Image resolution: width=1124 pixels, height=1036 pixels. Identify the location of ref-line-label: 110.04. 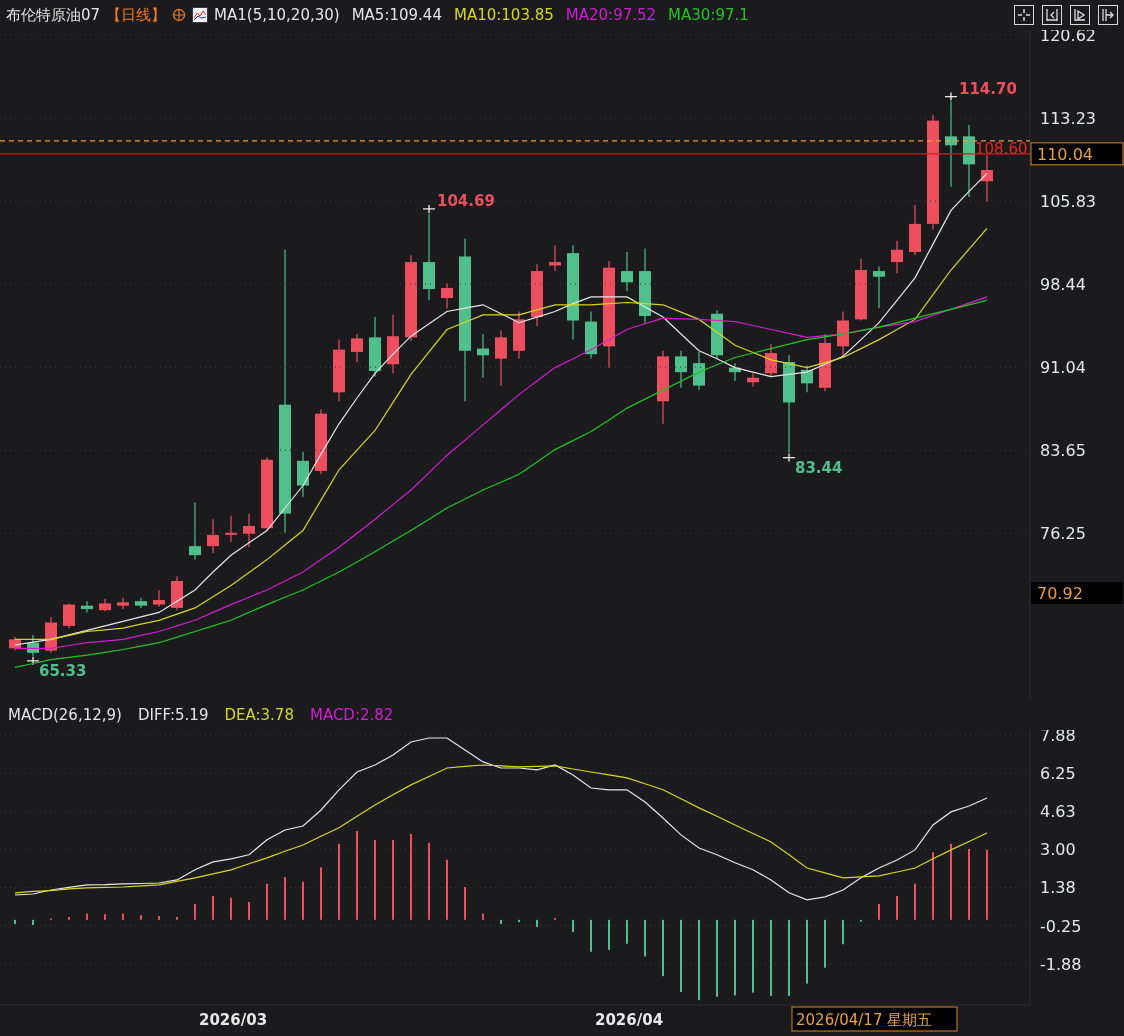
(1065, 154).